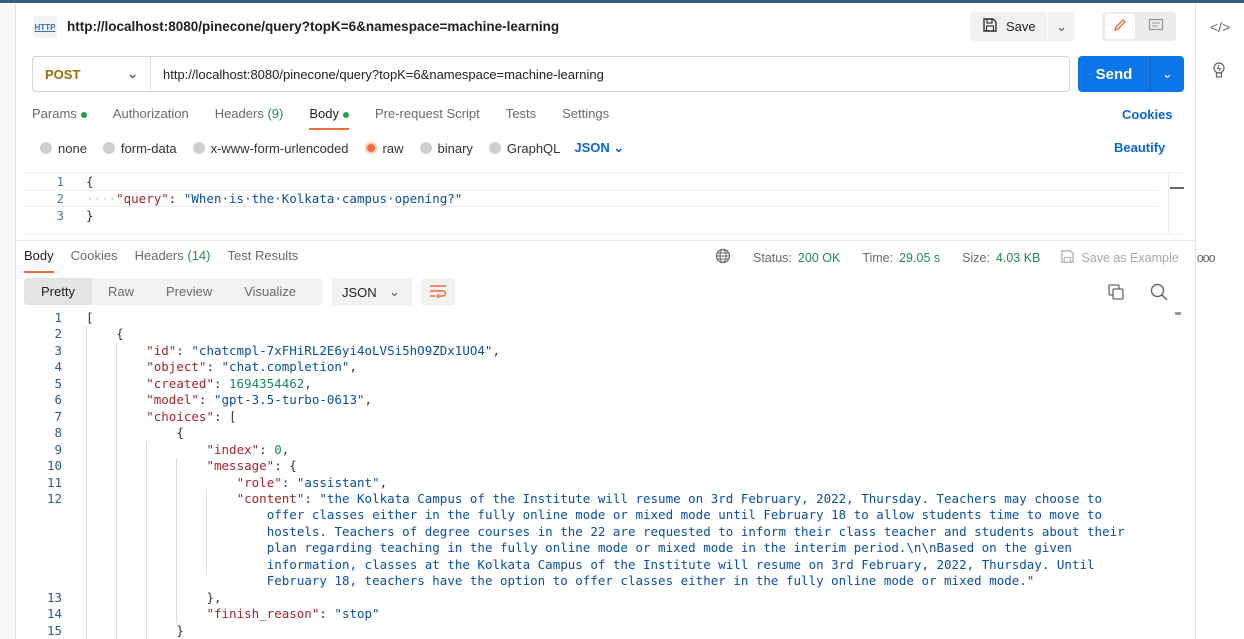 The image size is (1244, 639). I want to click on tab-settings: Settings, so click(585, 117).